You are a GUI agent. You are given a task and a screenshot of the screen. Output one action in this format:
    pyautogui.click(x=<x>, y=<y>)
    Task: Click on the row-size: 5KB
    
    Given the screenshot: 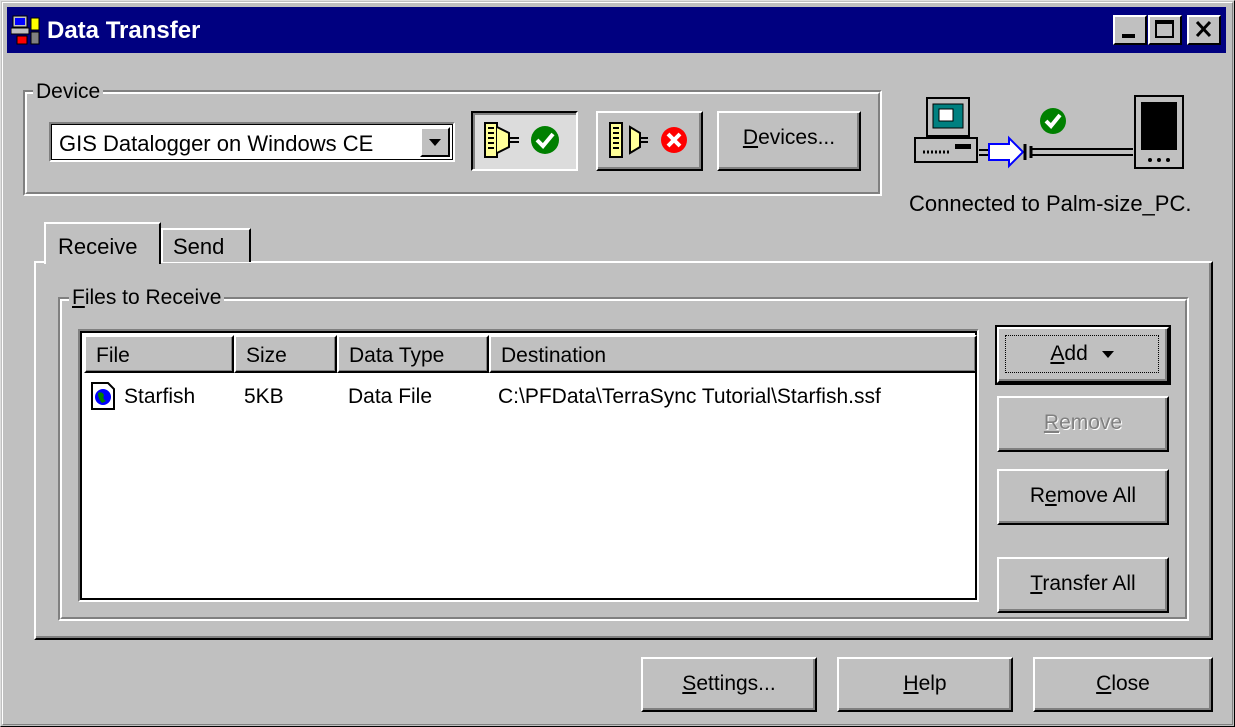 What is the action you would take?
    pyautogui.click(x=264, y=396)
    